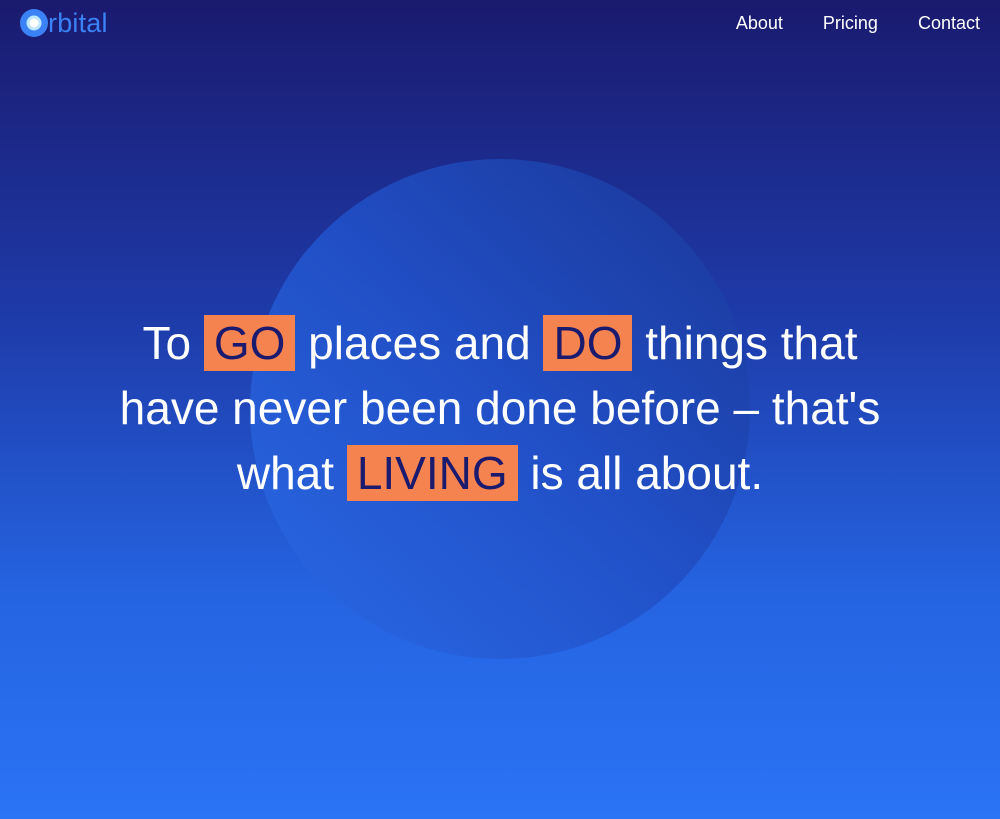 The width and height of the screenshot is (1000, 819). I want to click on nav-link-about: About, so click(759, 23).